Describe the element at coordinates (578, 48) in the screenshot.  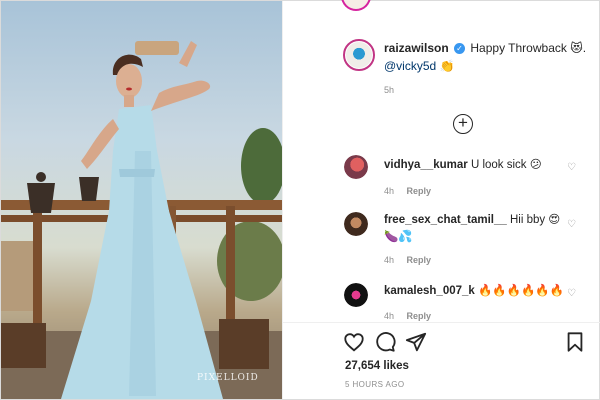
I see `caption-emoji: 😻.` at that location.